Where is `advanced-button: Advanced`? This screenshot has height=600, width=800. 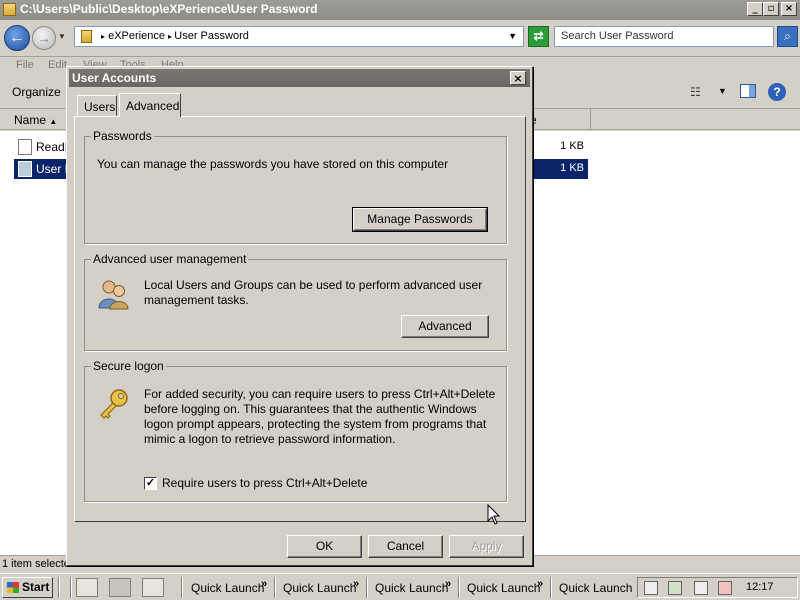
advanced-button: Advanced is located at coordinates (445, 326).